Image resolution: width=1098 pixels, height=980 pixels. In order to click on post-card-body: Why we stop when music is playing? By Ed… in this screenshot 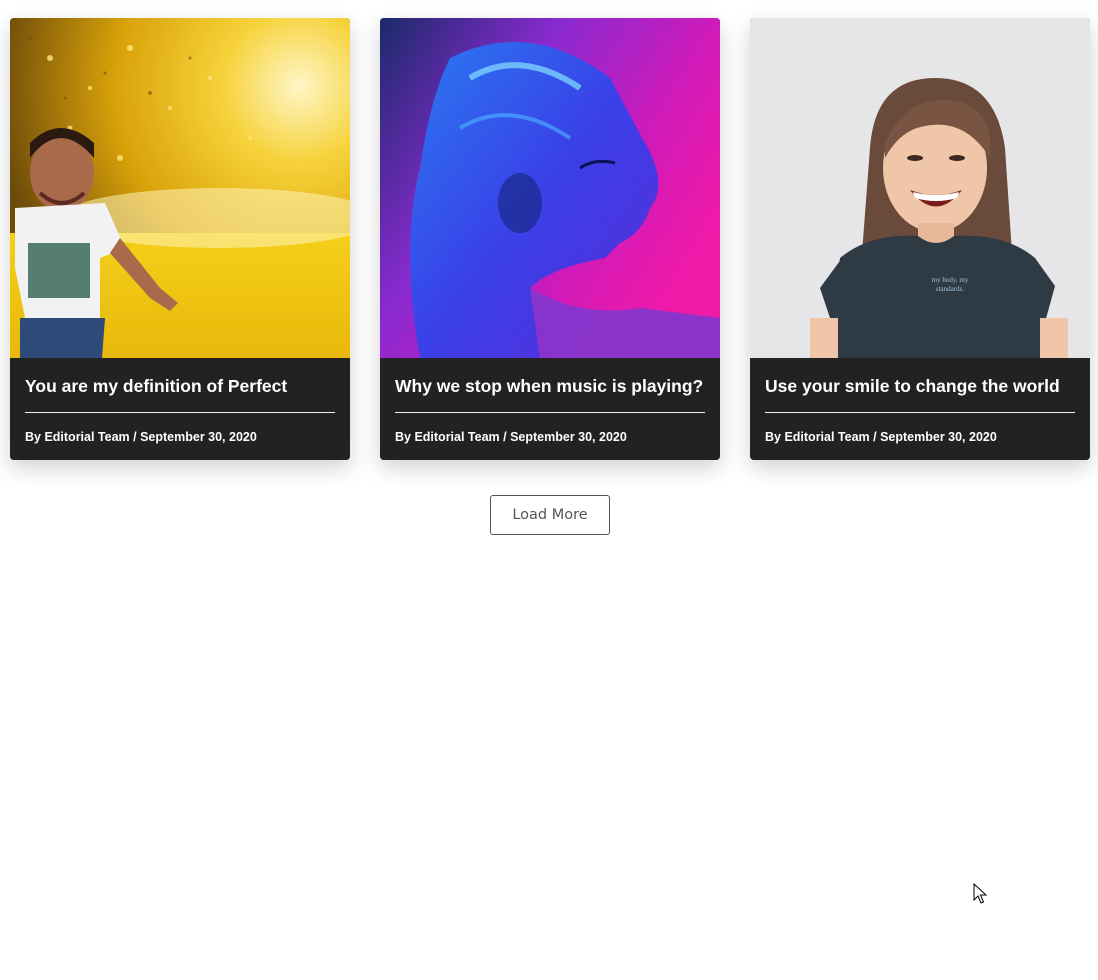, I will do `click(550, 409)`.